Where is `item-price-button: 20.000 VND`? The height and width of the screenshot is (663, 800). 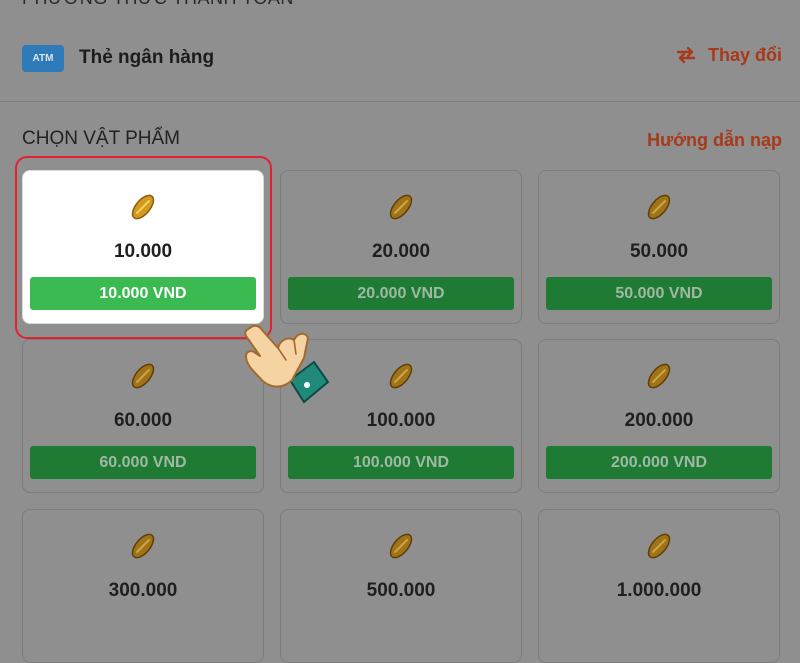 item-price-button: 20.000 VND is located at coordinates (401, 293).